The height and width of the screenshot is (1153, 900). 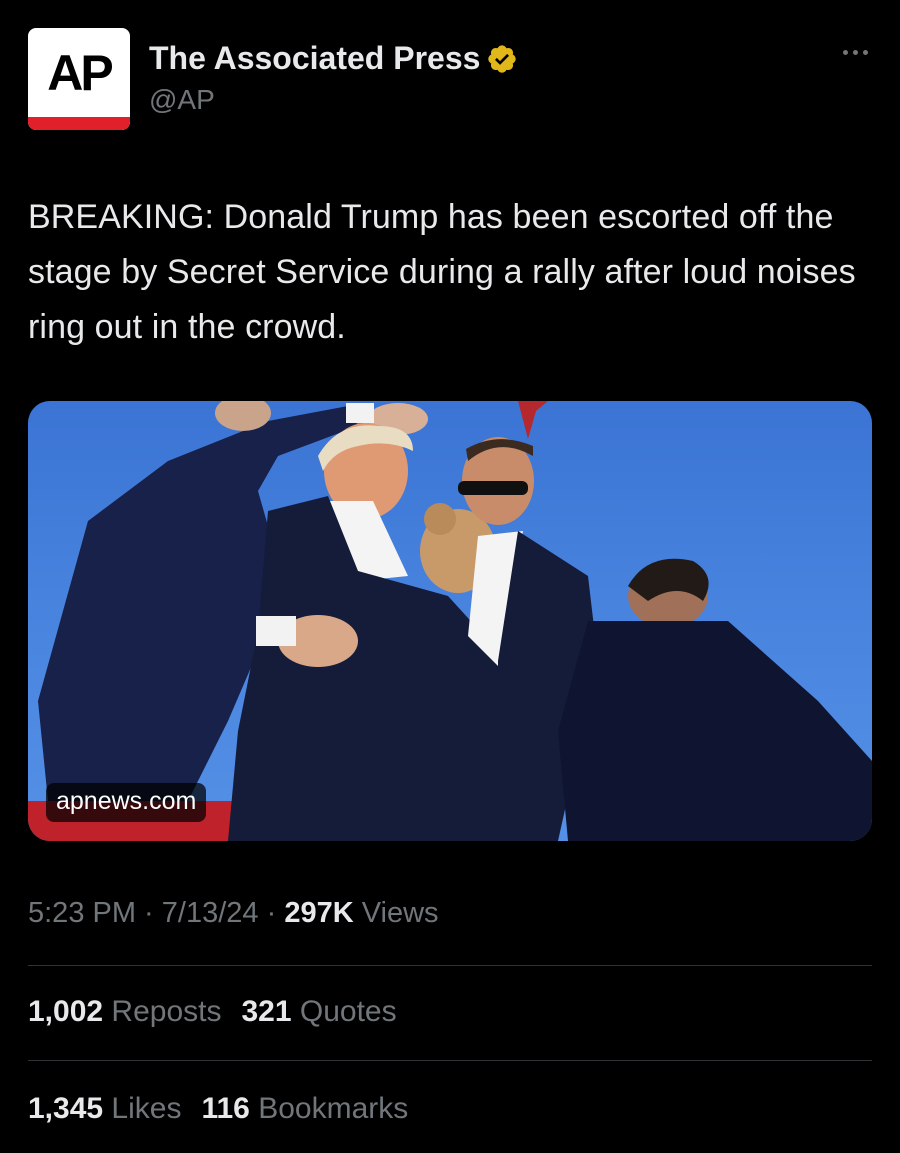 I want to click on avatar-logo-text: AP, so click(x=80, y=73).